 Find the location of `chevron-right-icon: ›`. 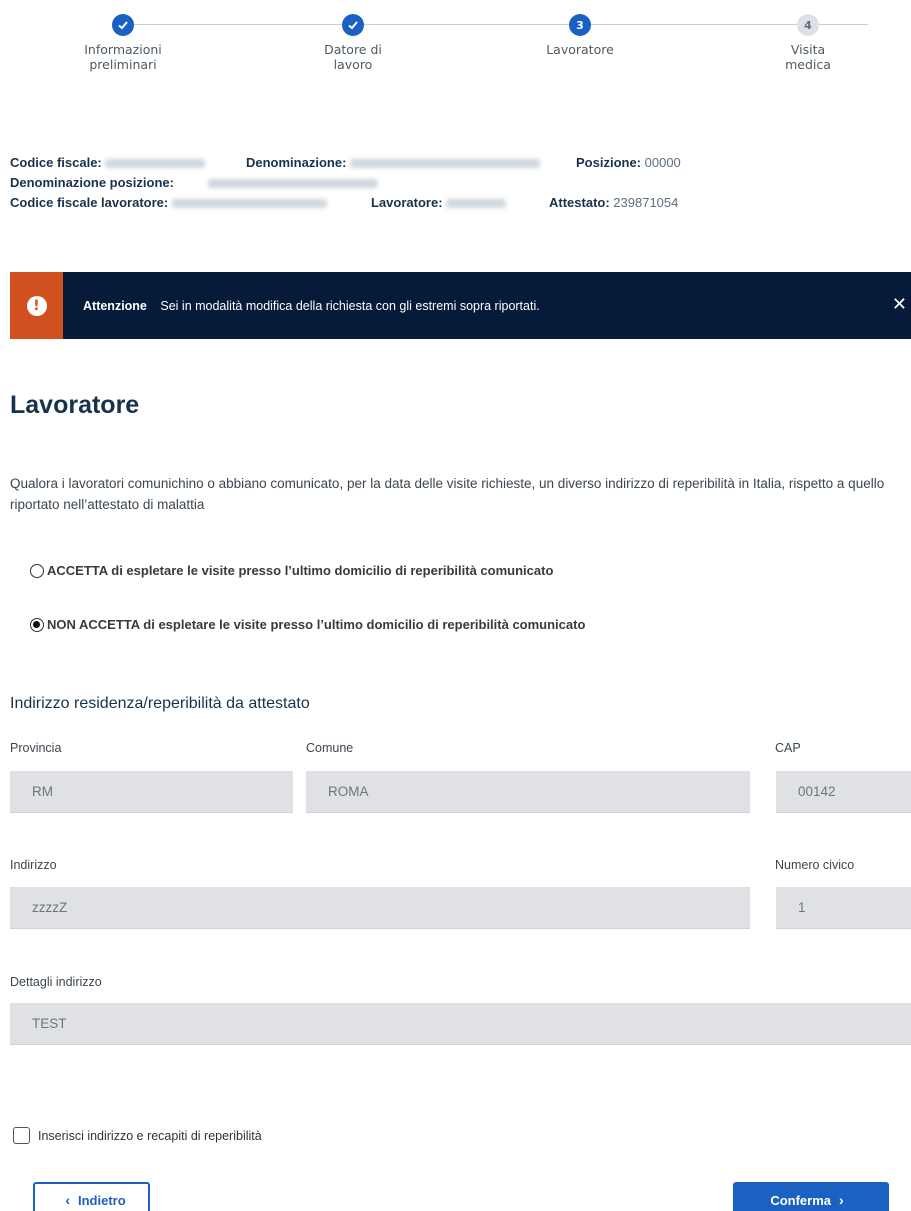

chevron-right-icon: › is located at coordinates (841, 1200).